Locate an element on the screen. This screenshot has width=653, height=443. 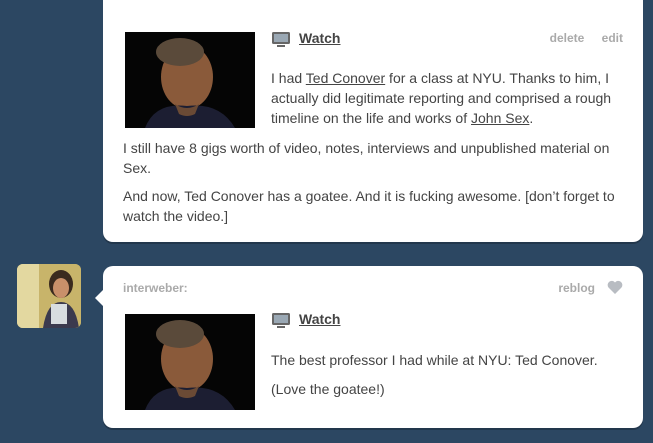
caption-text: . is located at coordinates (531, 118).